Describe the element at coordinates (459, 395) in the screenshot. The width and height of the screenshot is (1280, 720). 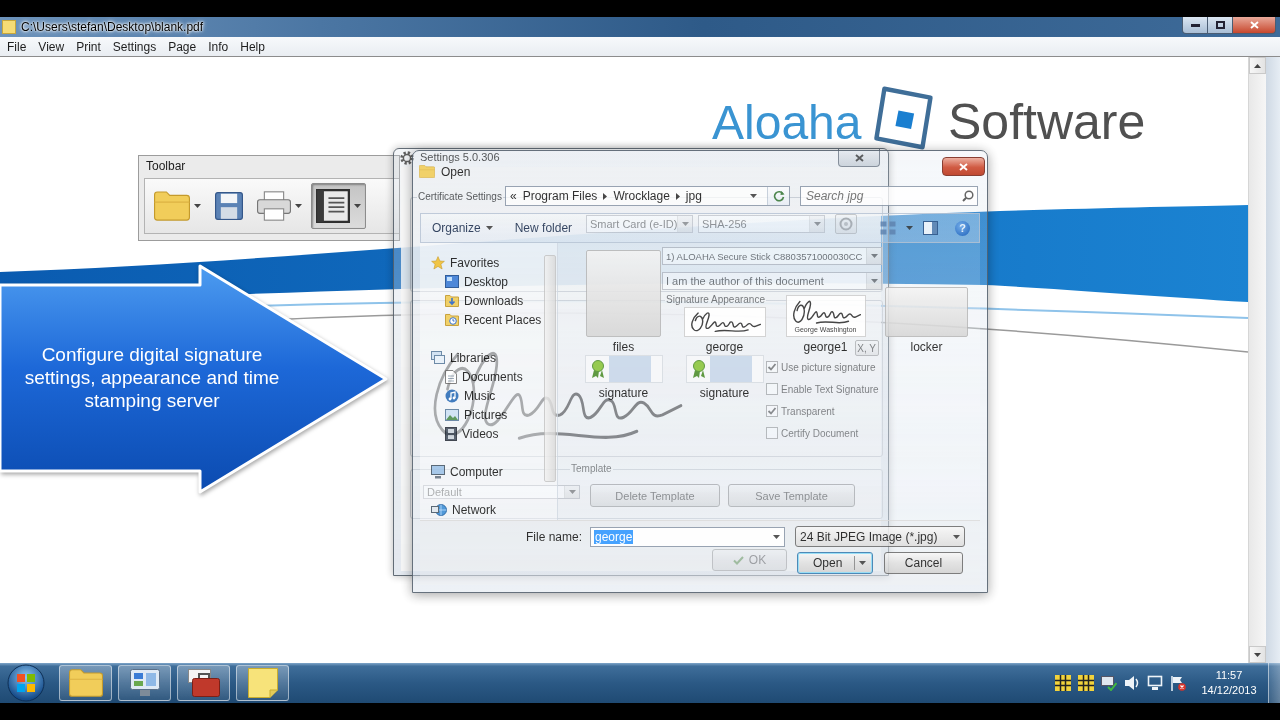
I see `nav-item: Music` at that location.